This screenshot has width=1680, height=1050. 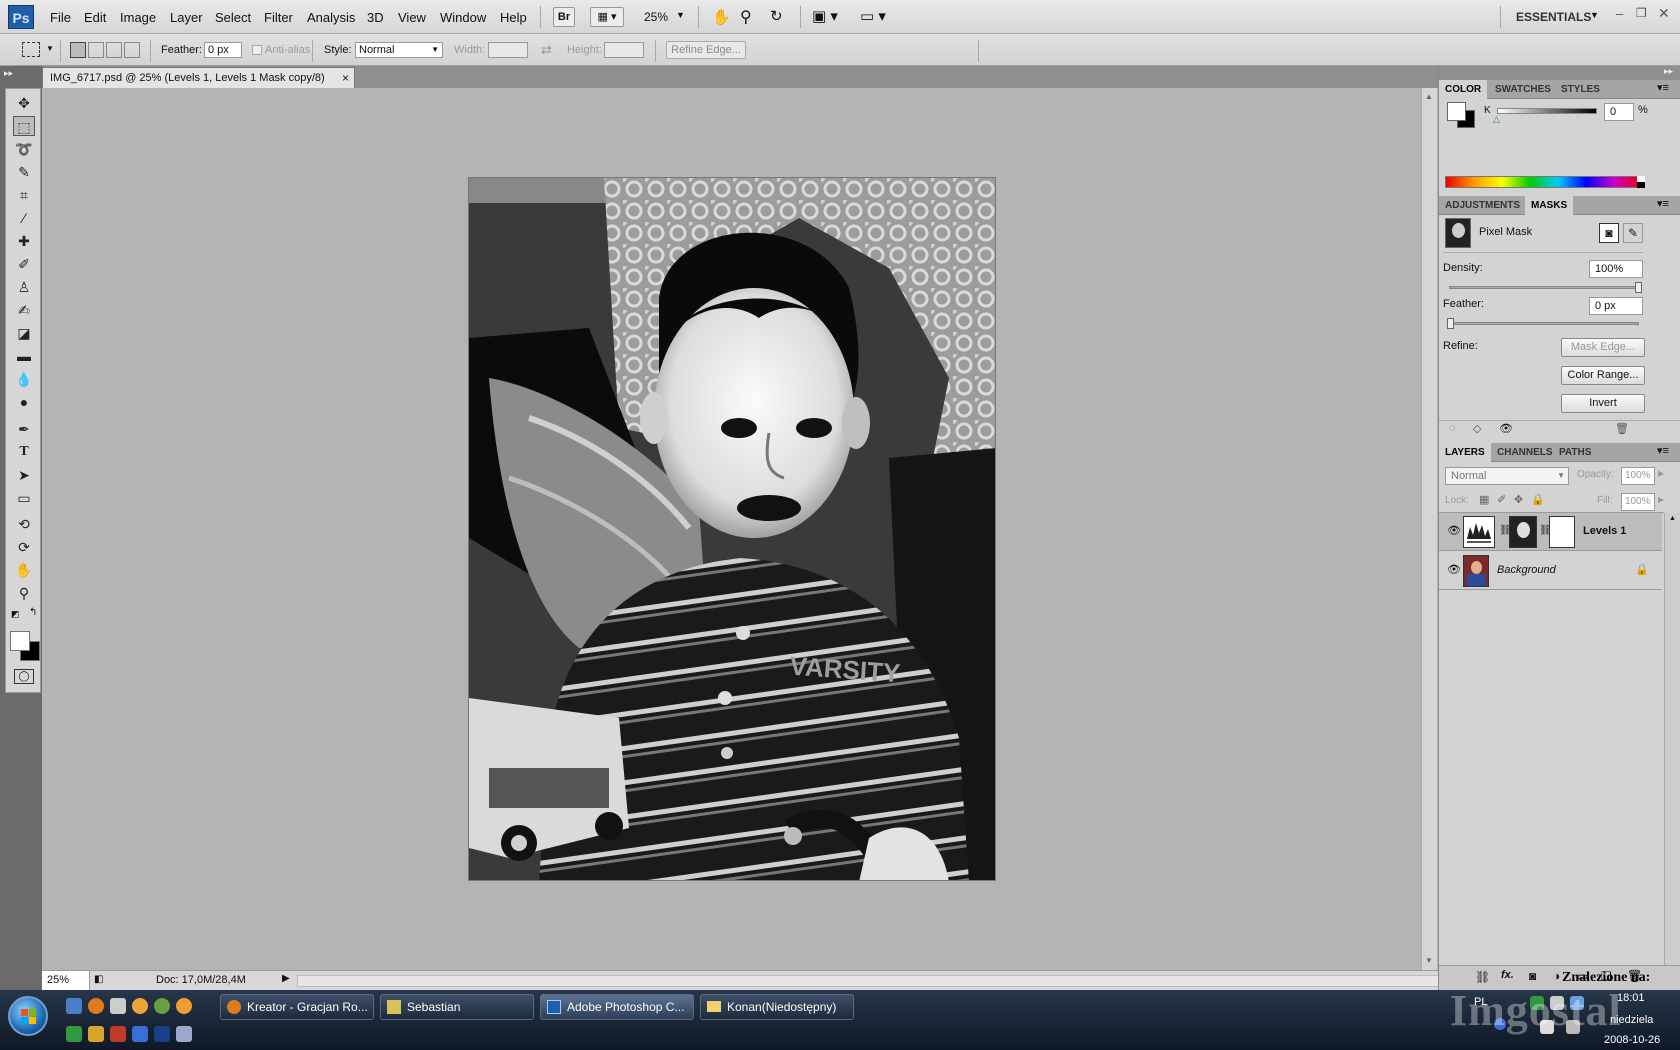 What do you see at coordinates (564, 17) in the screenshot?
I see `bridge-button: Br` at bounding box center [564, 17].